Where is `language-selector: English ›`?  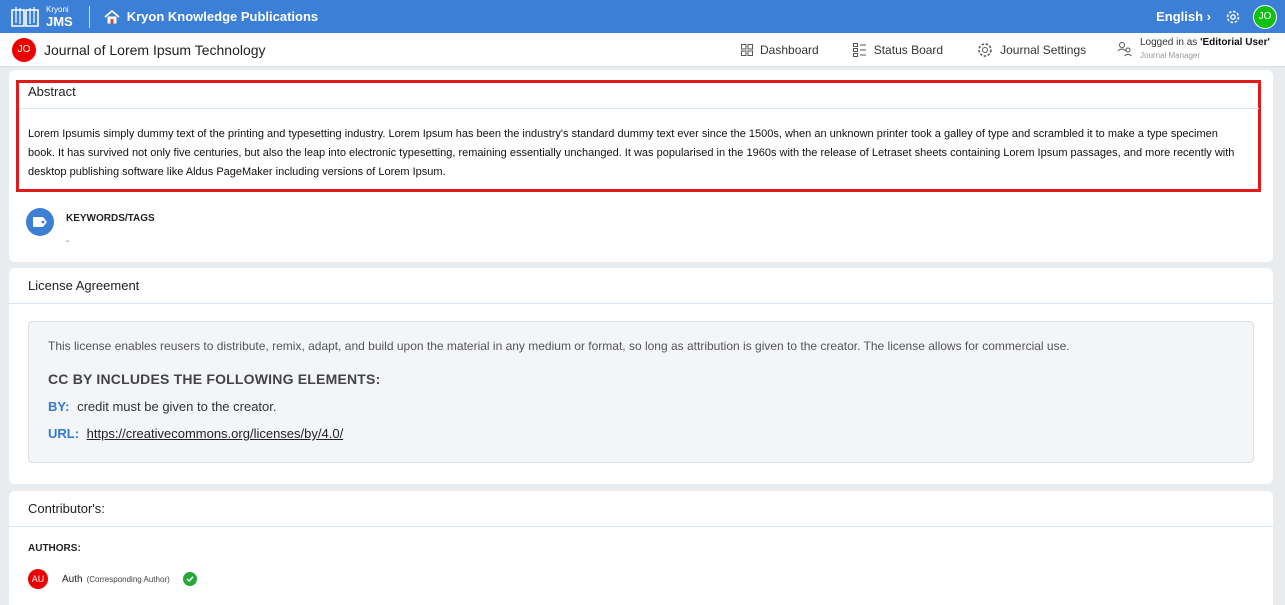
language-selector: English › is located at coordinates (1183, 16).